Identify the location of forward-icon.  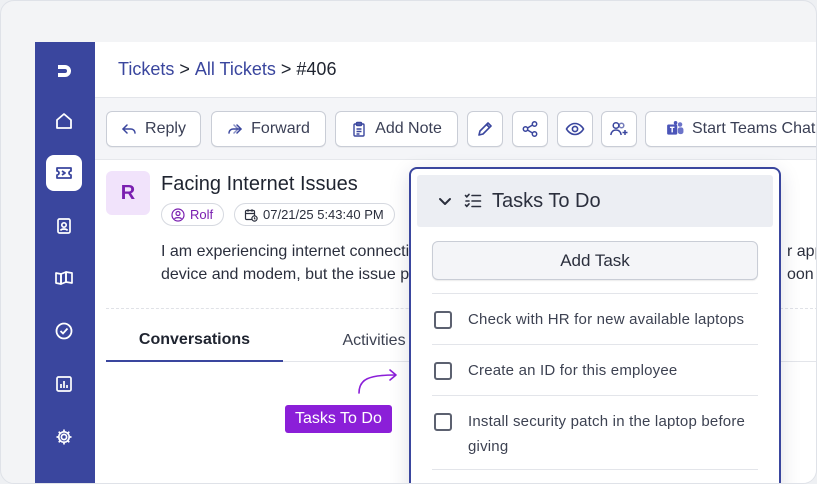
(235, 129).